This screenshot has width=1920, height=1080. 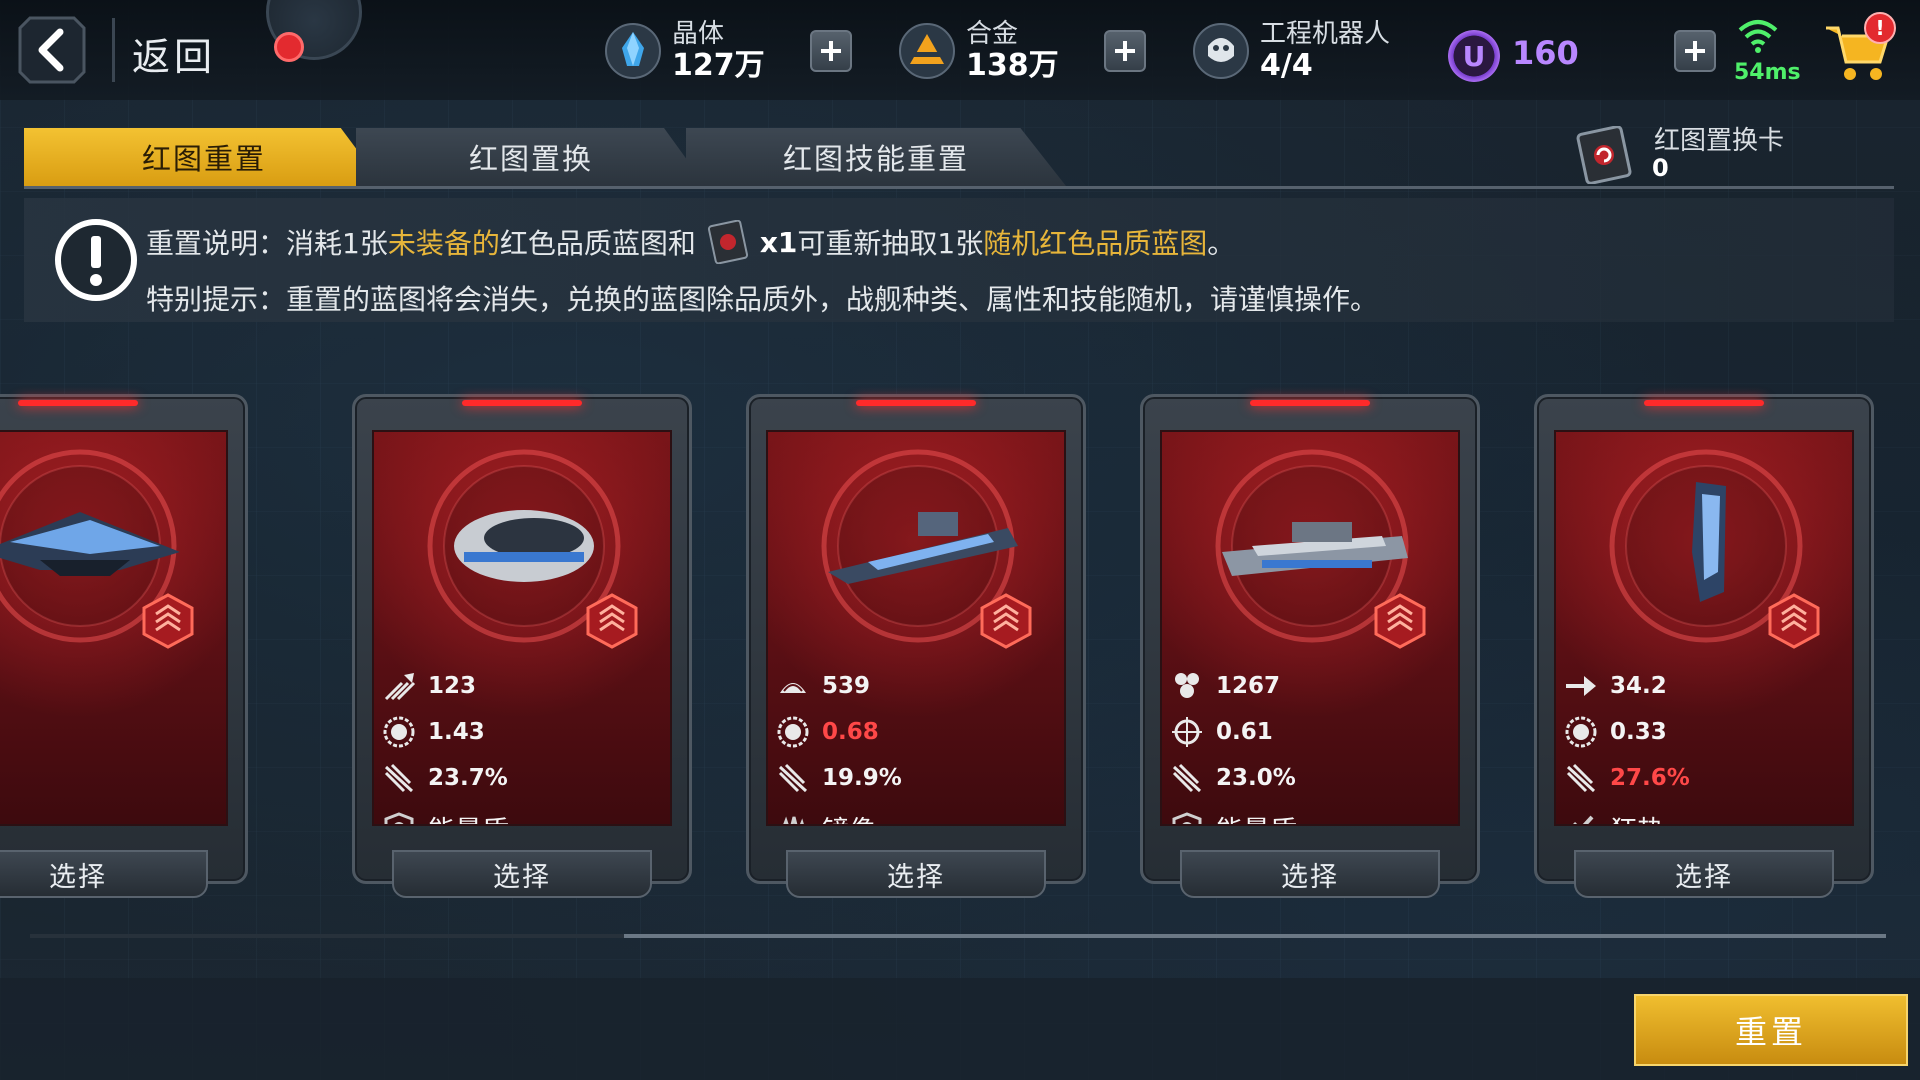 I want to click on resource-crystal: 晶体 127万, so click(x=684, y=51).